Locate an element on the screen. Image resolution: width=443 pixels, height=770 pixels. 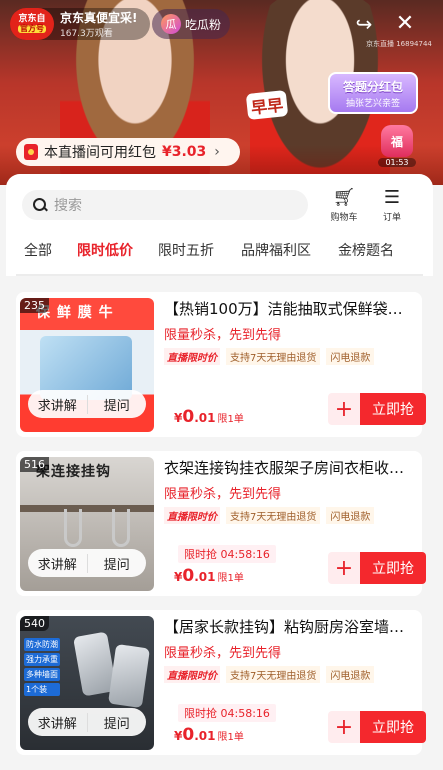
panel-header: 搜索 🛒︎ 购物车 ☰ 订单 全部 限时低价 限时五折 品牌福利区 金榜题名 is located at coordinates (219, 225).